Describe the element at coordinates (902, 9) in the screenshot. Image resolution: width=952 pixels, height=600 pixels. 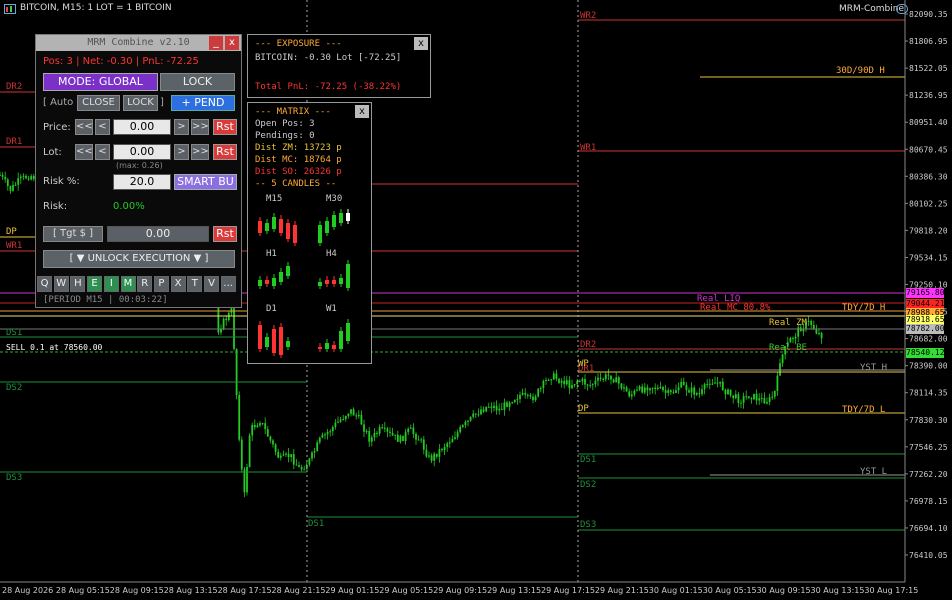
I see `smiley-icon` at that location.